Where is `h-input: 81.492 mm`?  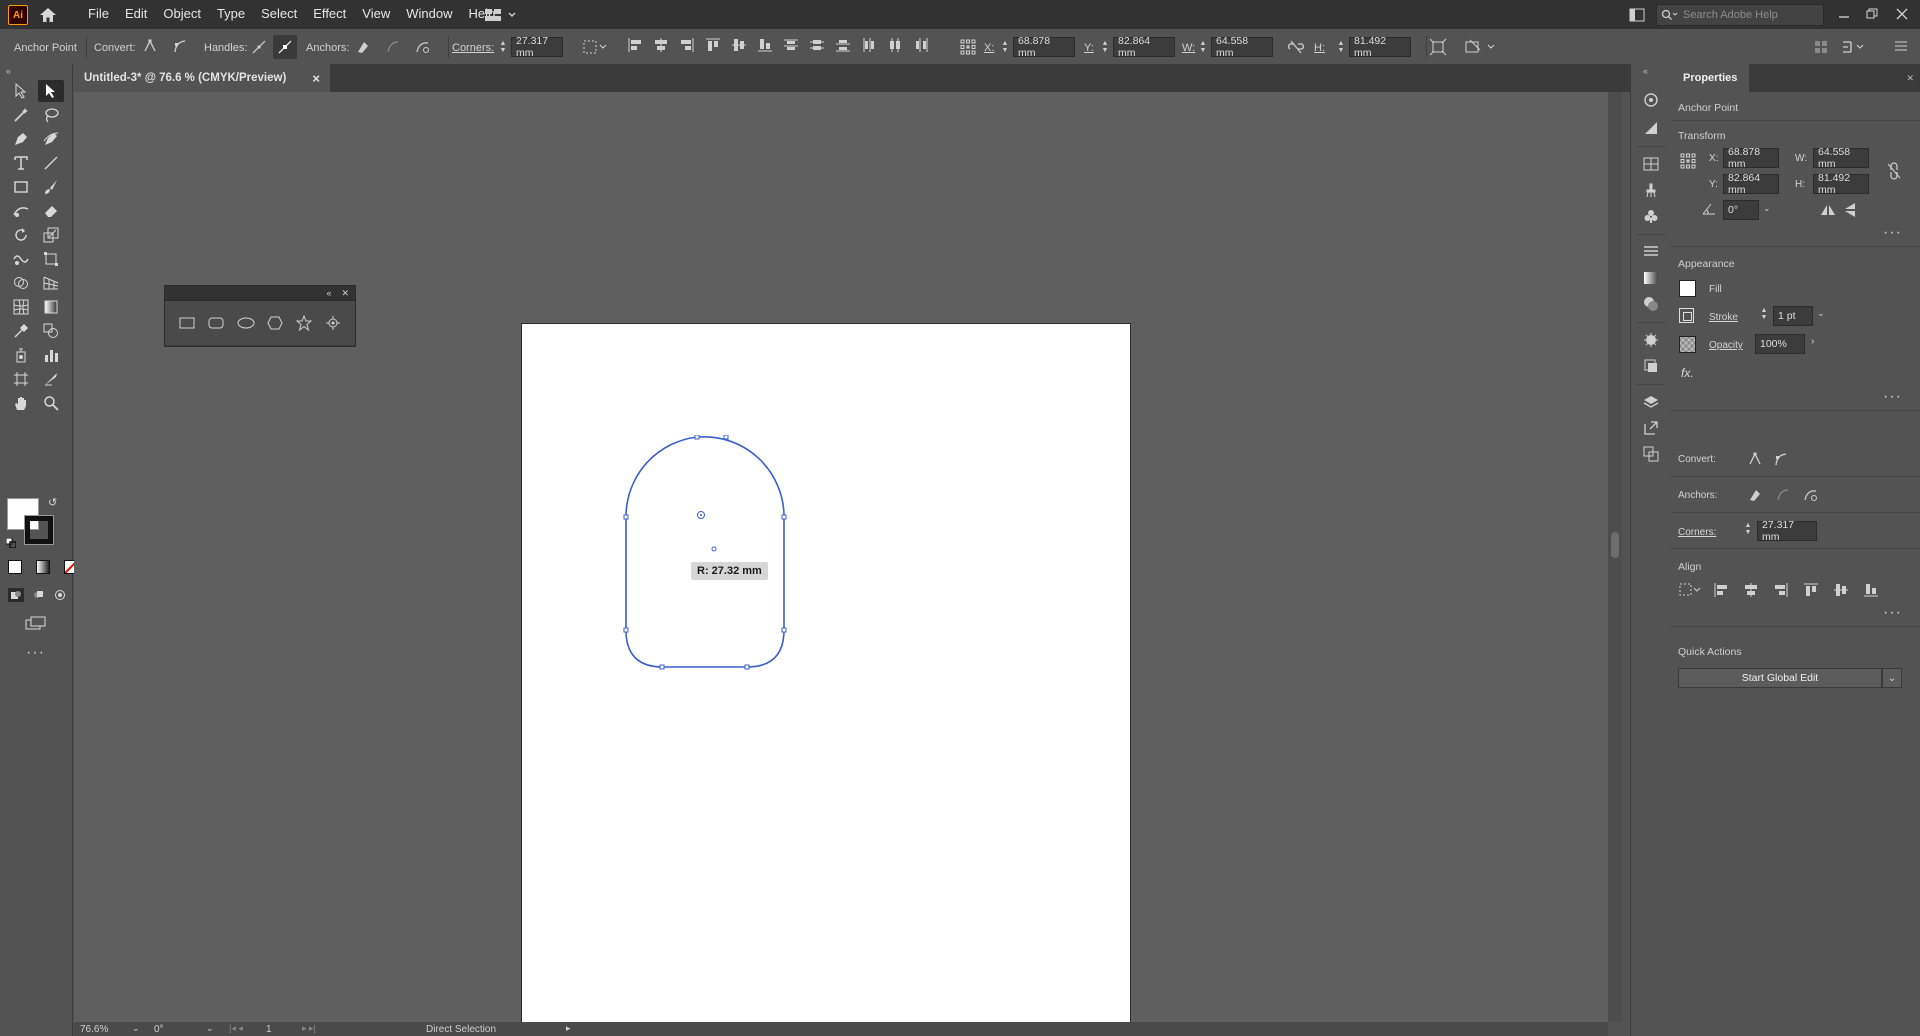
h-input: 81.492 mm is located at coordinates (1380, 47).